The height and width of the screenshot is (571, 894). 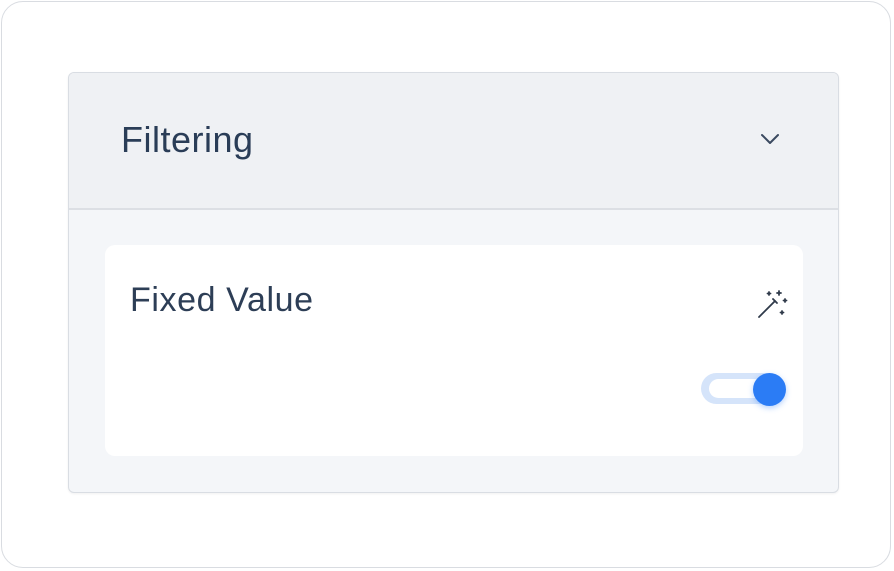 I want to click on fixed-value-label: Fixed Value, so click(x=222, y=300).